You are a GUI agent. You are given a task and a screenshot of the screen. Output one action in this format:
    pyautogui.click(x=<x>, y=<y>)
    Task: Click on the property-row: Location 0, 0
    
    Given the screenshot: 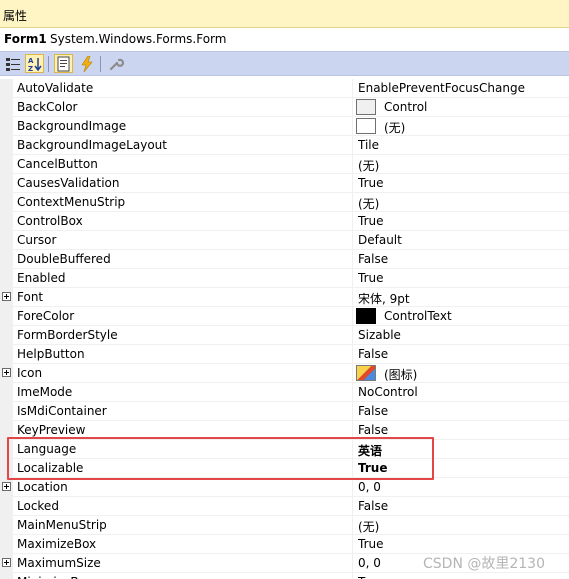 What is the action you would take?
    pyautogui.click(x=284, y=487)
    